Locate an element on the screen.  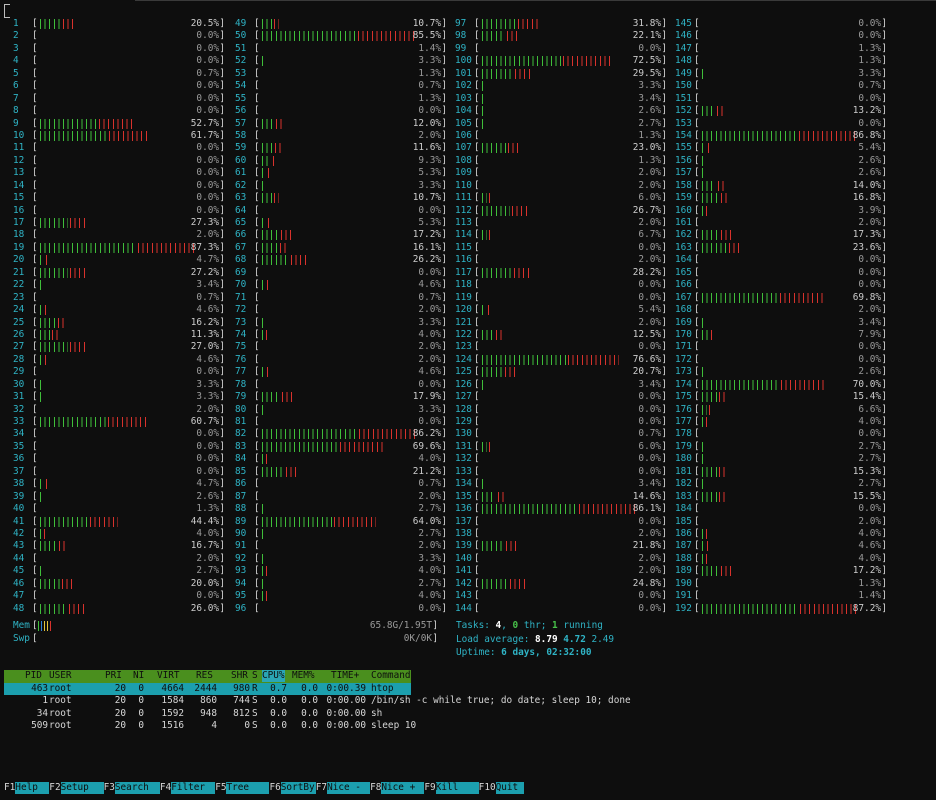
cpu-id: 162 is located at coordinates (683, 235).